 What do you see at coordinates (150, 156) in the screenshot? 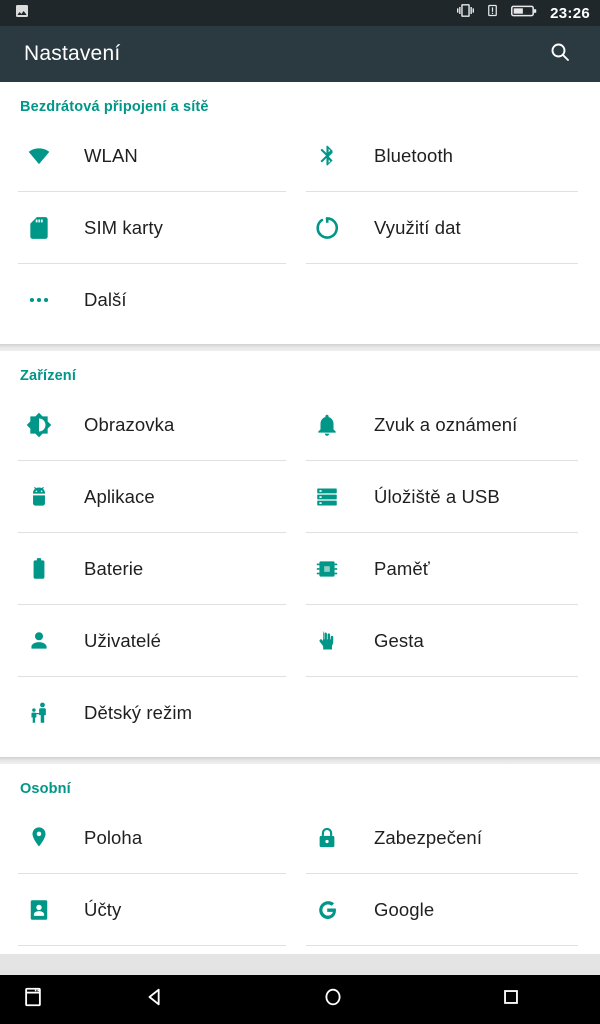
I see `settings-item-wlan: WLAN` at bounding box center [150, 156].